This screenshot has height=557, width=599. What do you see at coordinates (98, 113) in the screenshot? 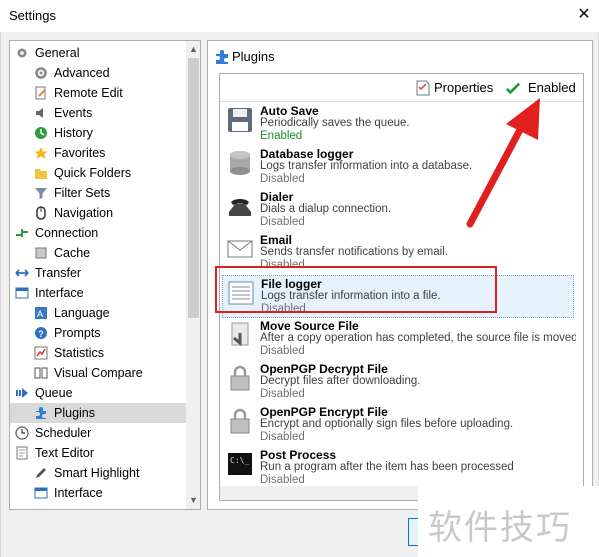
I see `tree-item-events: Events` at bounding box center [98, 113].